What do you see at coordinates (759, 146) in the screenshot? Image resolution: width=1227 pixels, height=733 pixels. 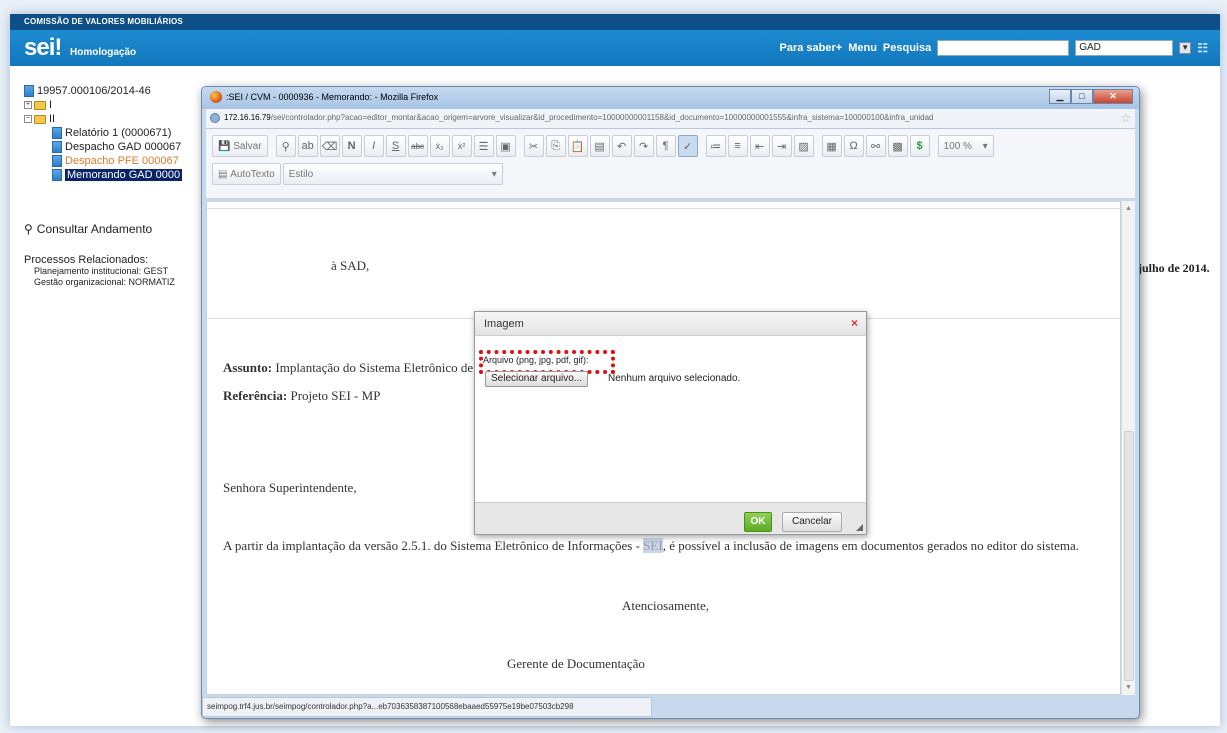 I see `outdent-icon: ⇤` at bounding box center [759, 146].